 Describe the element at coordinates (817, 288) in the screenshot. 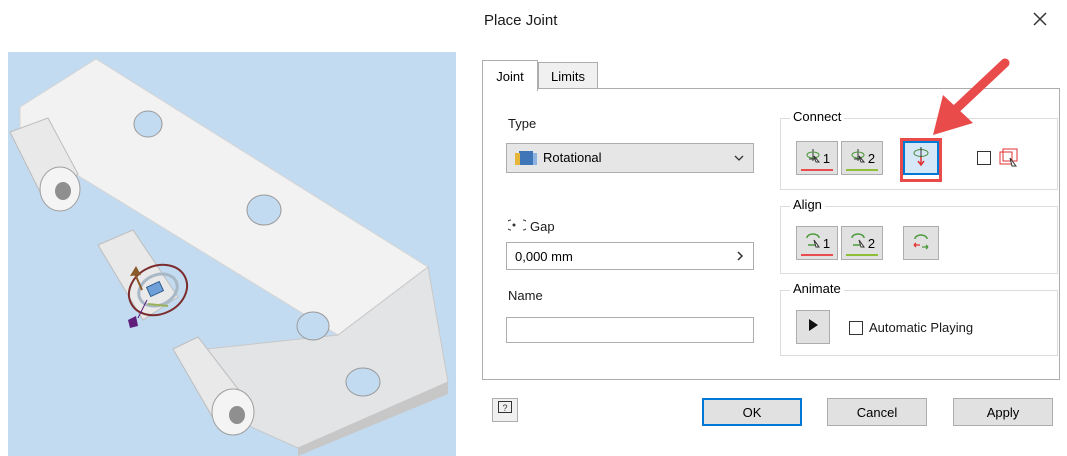

I see `animate-label: Animate` at that location.